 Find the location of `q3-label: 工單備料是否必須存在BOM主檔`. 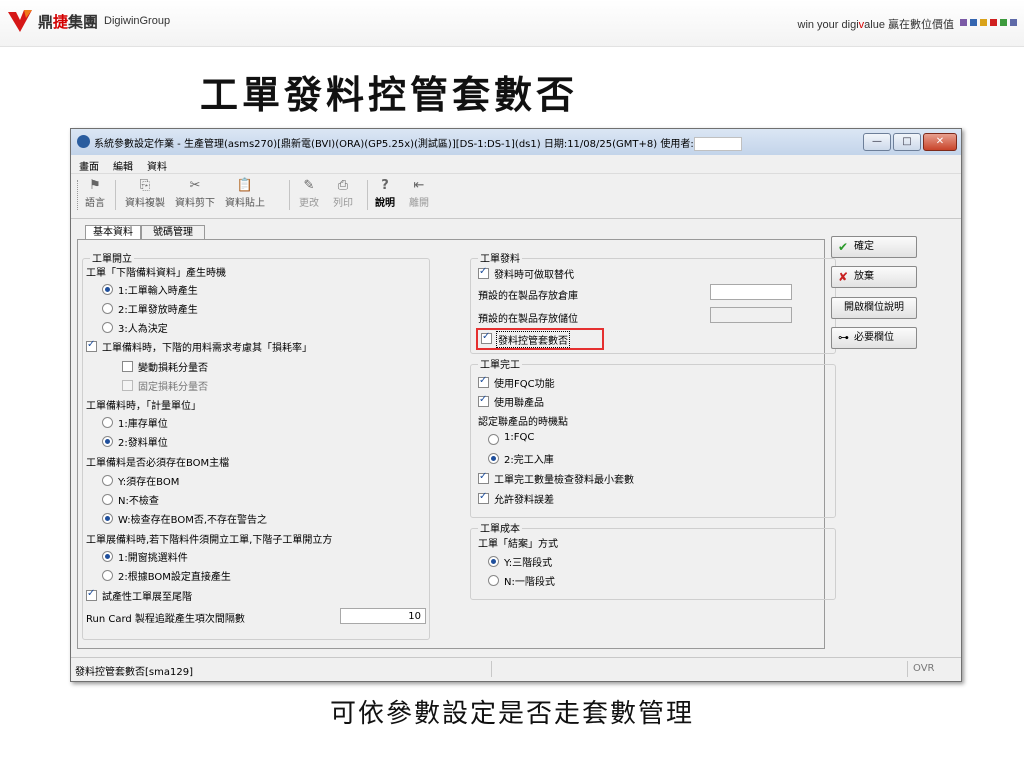

q3-label: 工單備料是否必須存在BOM主檔 is located at coordinates (158, 463).